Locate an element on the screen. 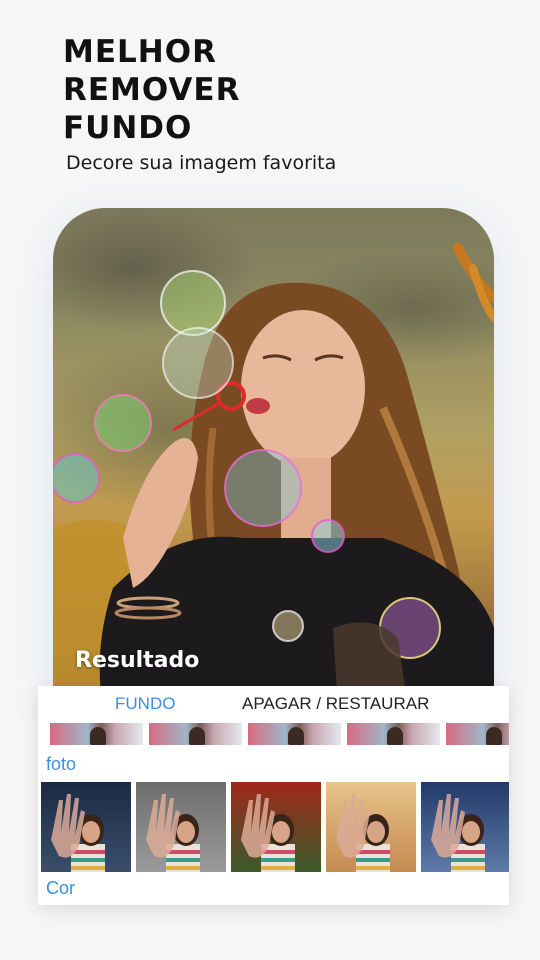  lips is located at coordinates (258, 406).